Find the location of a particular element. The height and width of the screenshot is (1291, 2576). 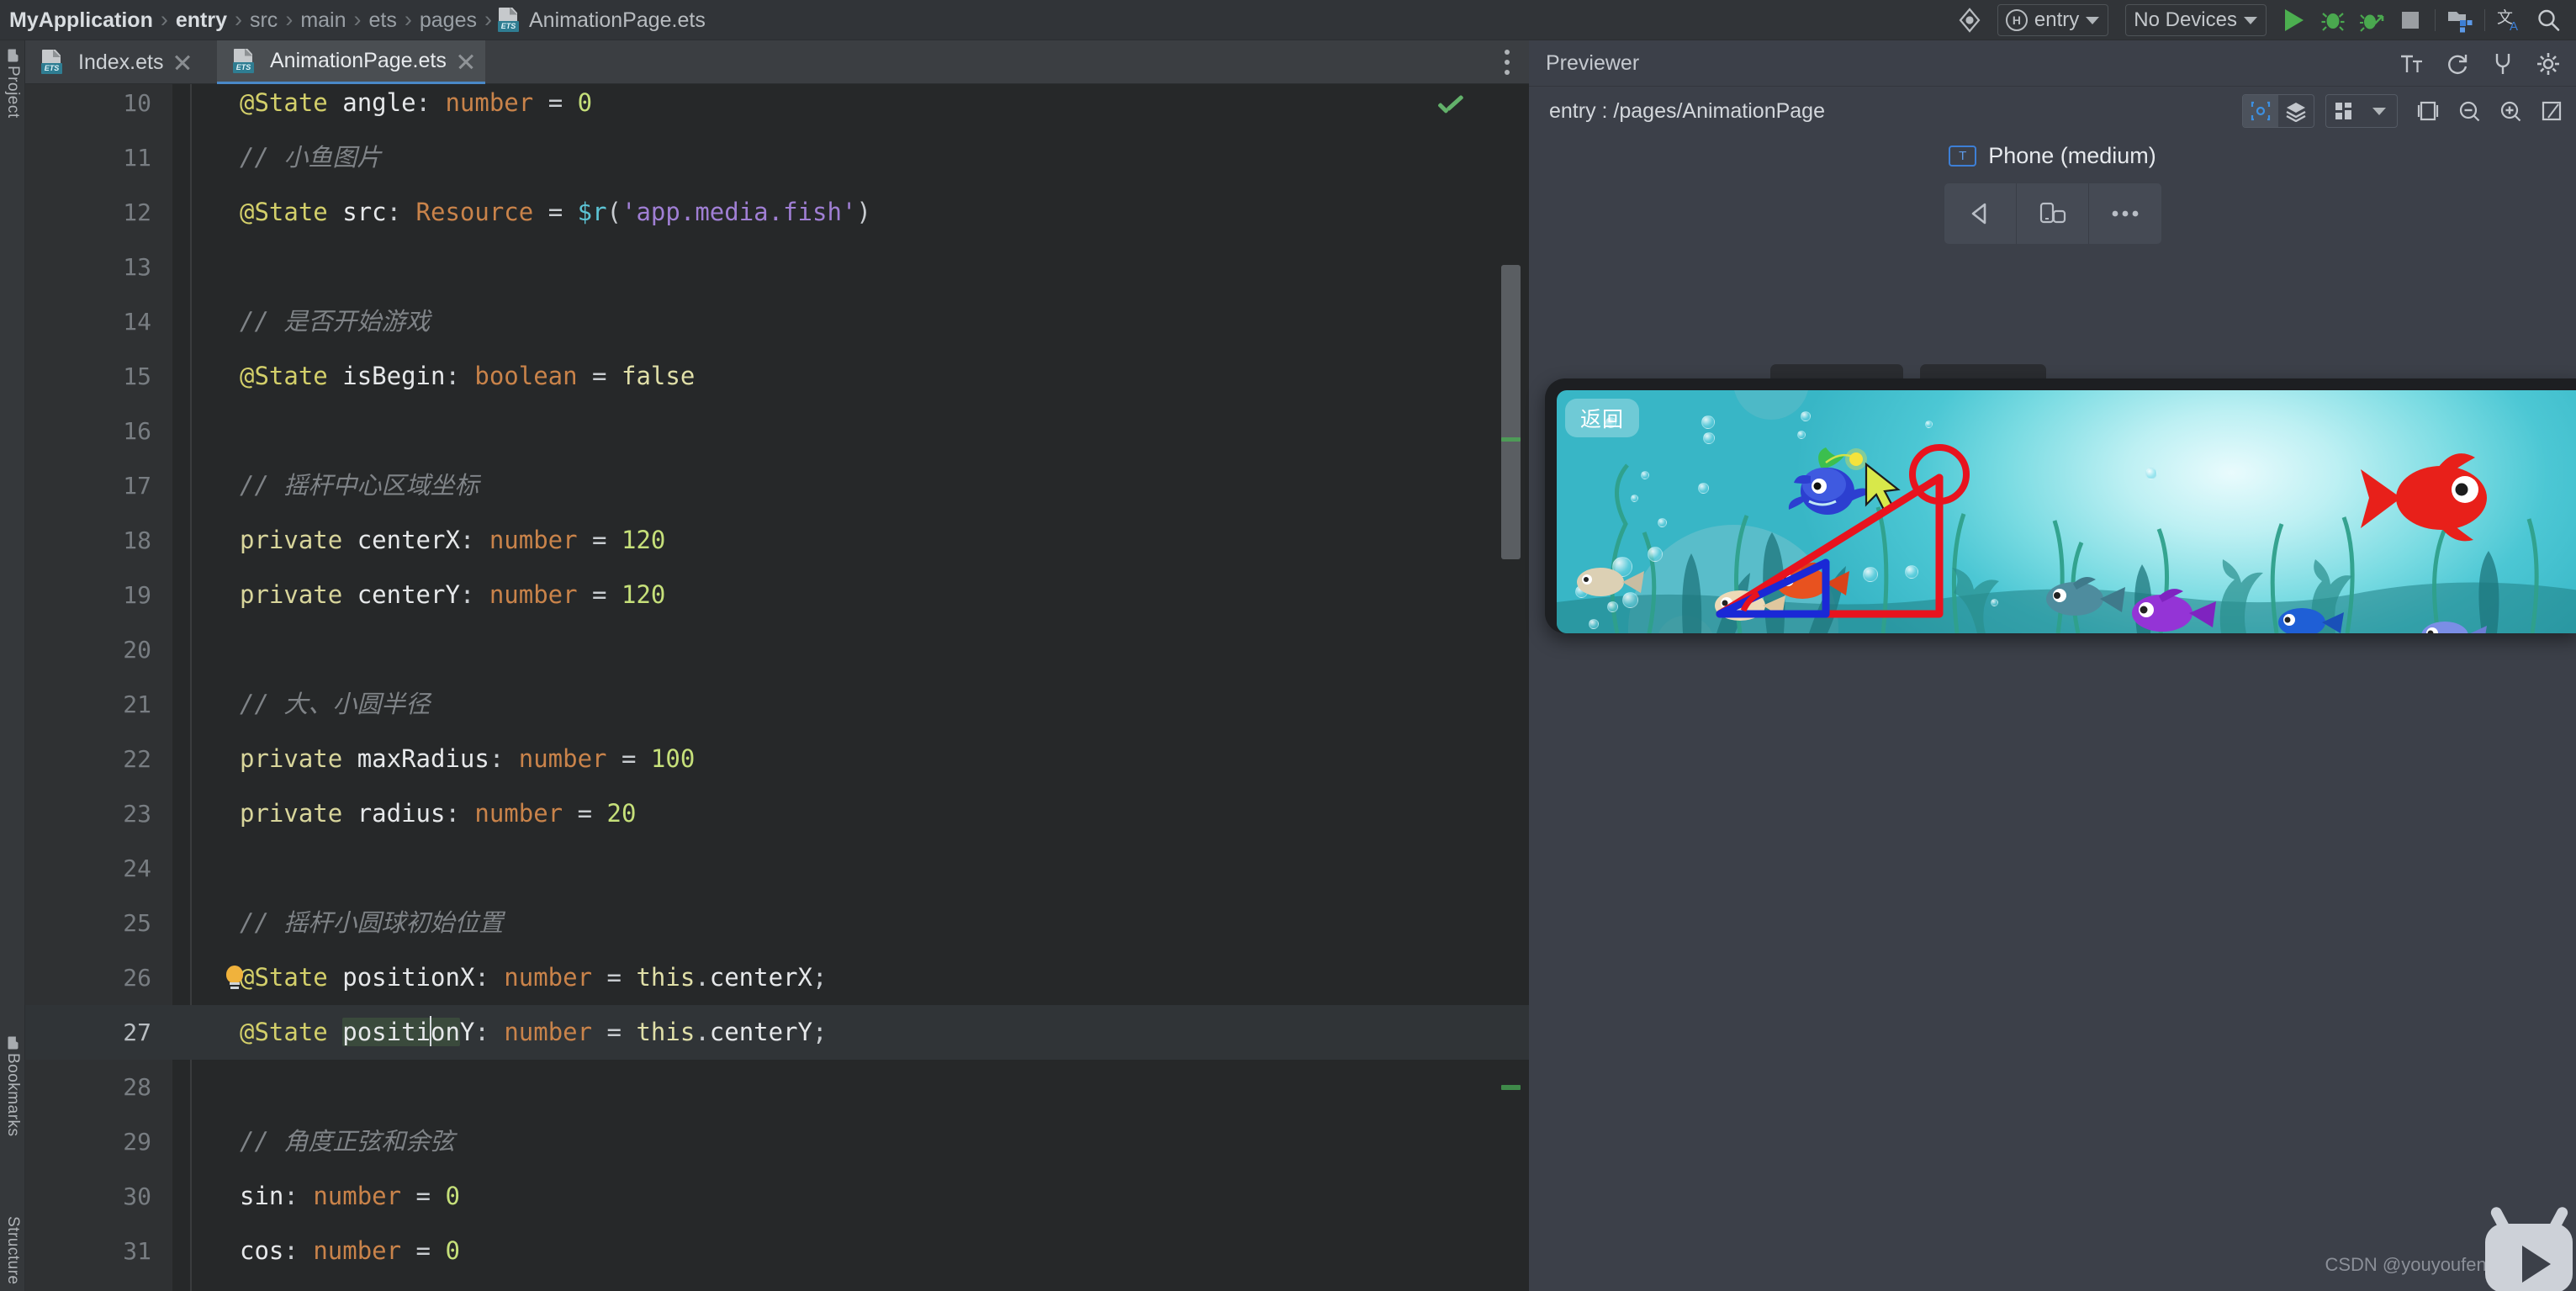

plug-icon is located at coordinates (2503, 64).